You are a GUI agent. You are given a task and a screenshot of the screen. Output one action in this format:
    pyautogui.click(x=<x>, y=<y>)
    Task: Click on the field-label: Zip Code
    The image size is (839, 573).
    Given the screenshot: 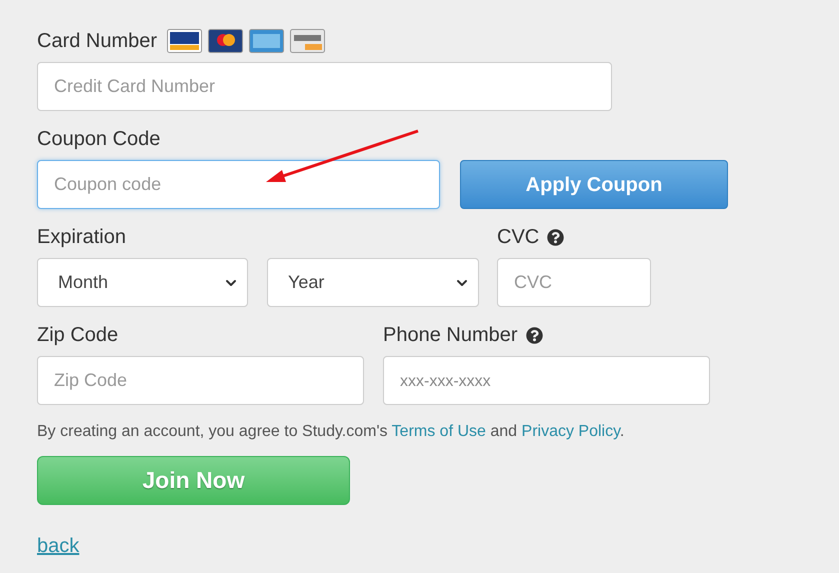 What is the action you would take?
    pyautogui.click(x=77, y=335)
    